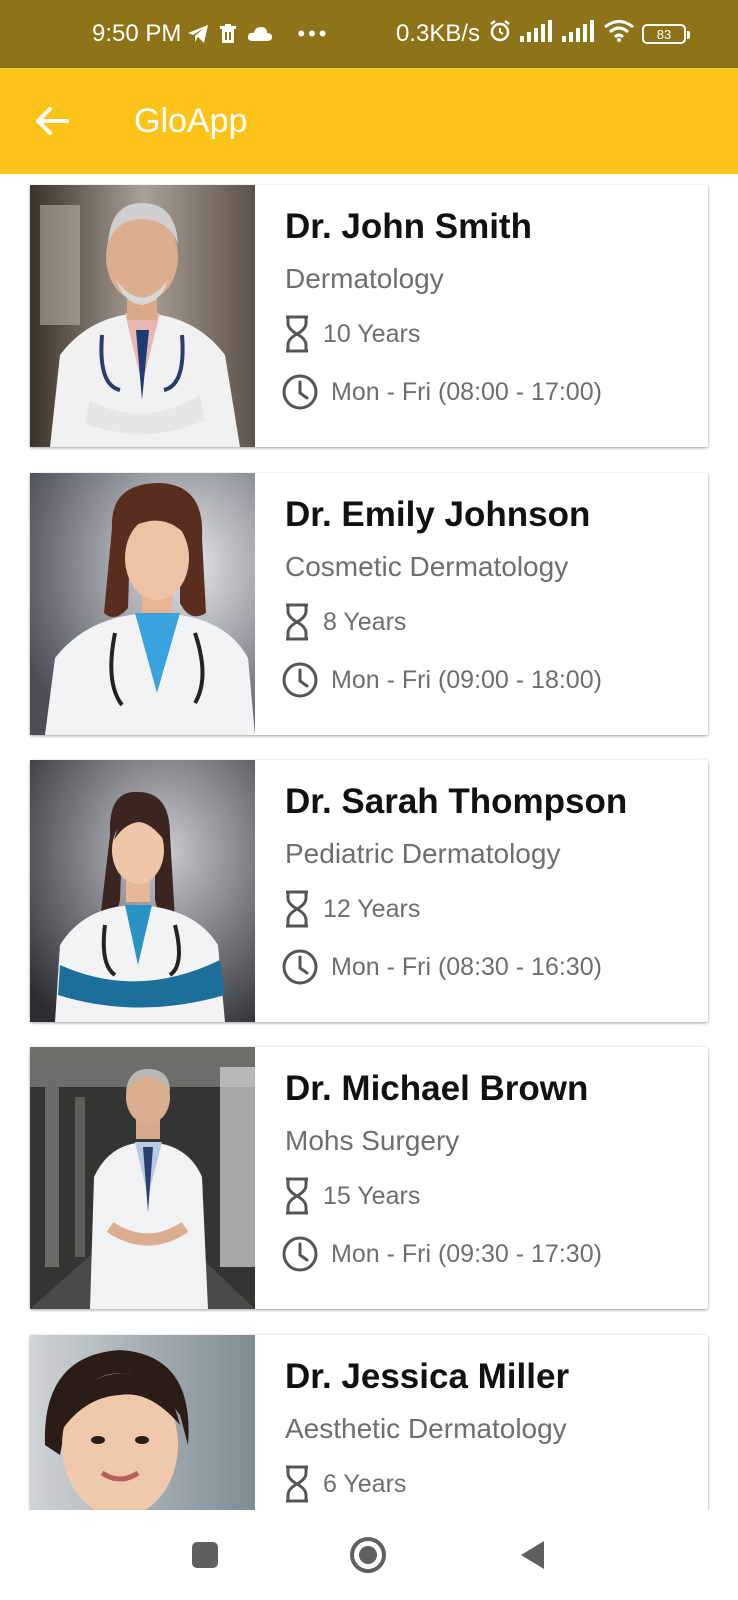  I want to click on doctor-specialty: Cosmetic Dermatology, so click(427, 566).